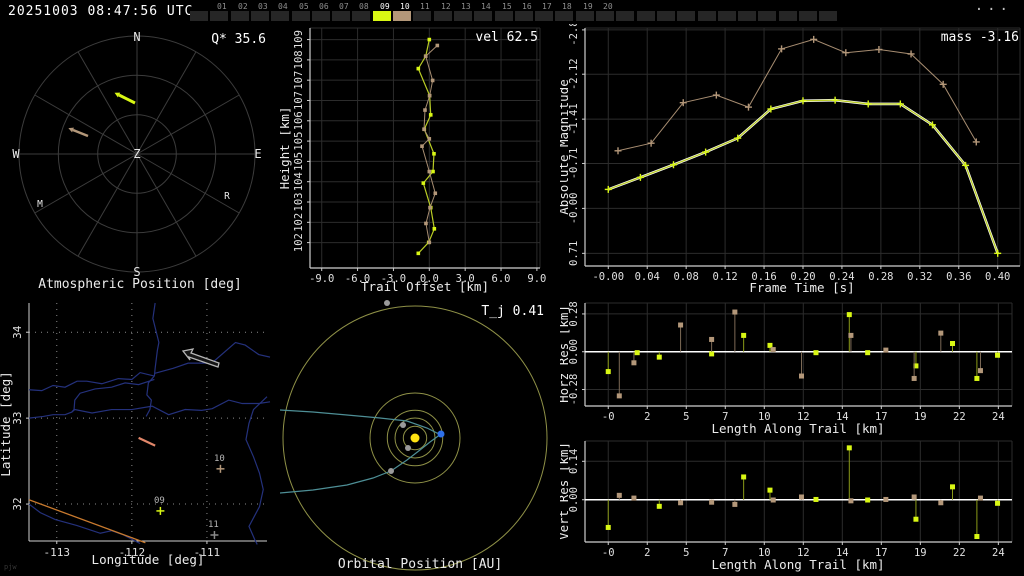 This screenshot has height=576, width=1024. I want to click on svg-text: 0.28, so click(880, 277).